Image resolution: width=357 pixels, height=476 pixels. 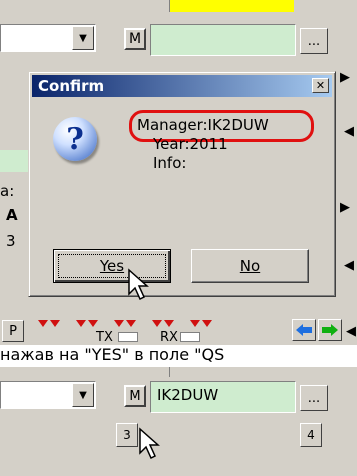 What do you see at coordinates (170, 163) in the screenshot?
I see `message-info: Info:` at bounding box center [170, 163].